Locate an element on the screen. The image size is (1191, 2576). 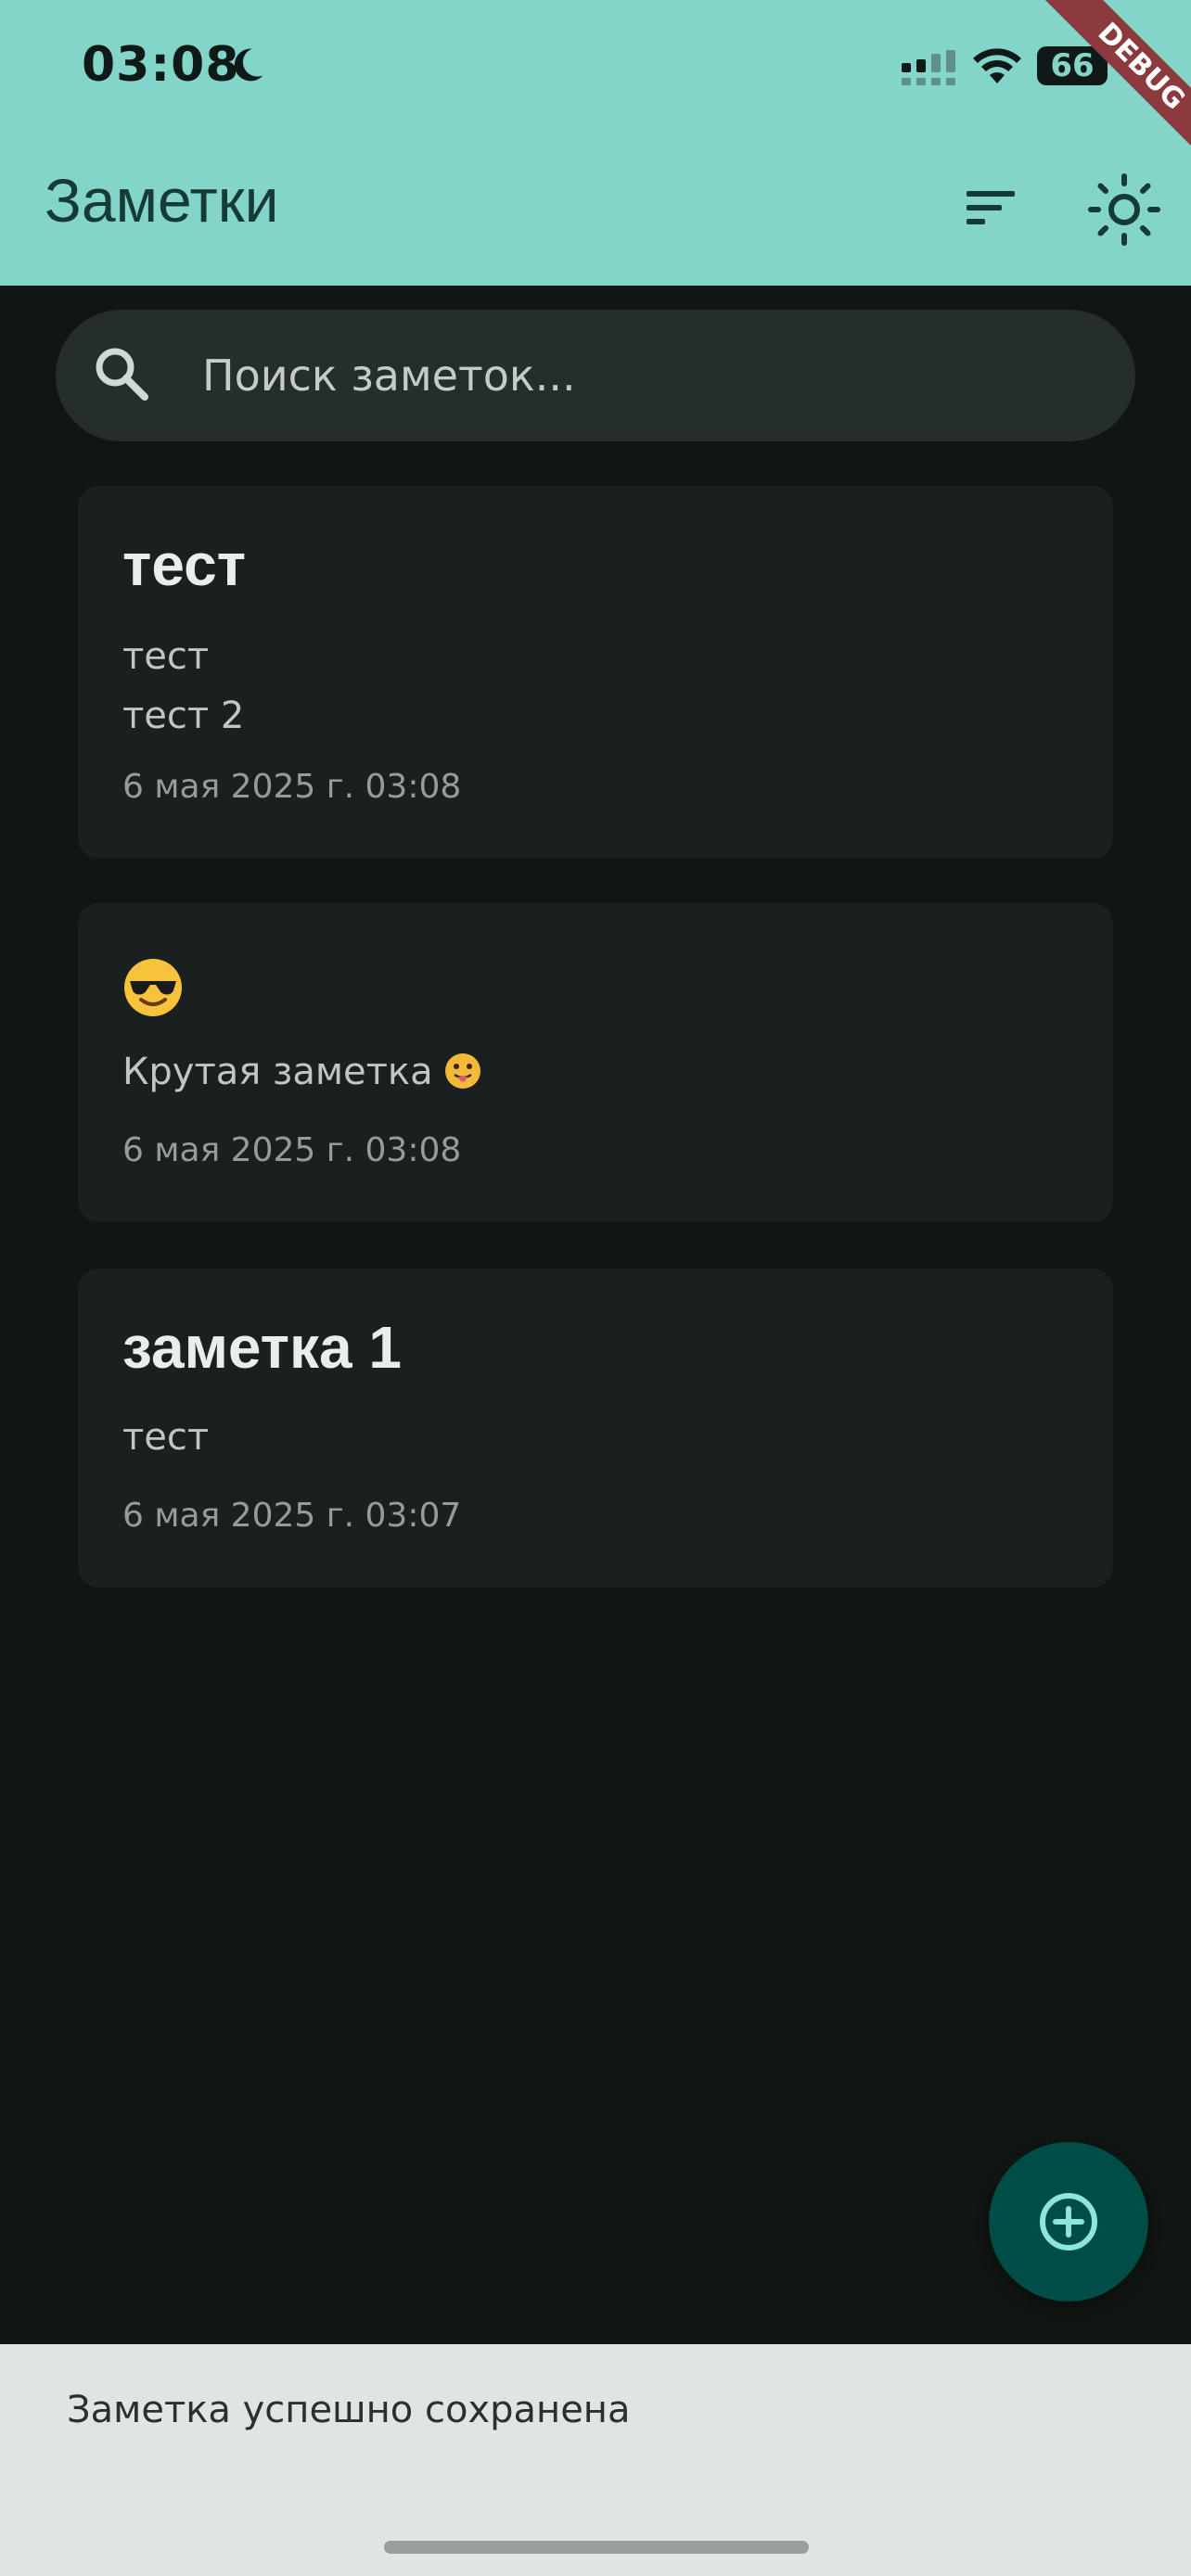
search-input is located at coordinates (619, 375).